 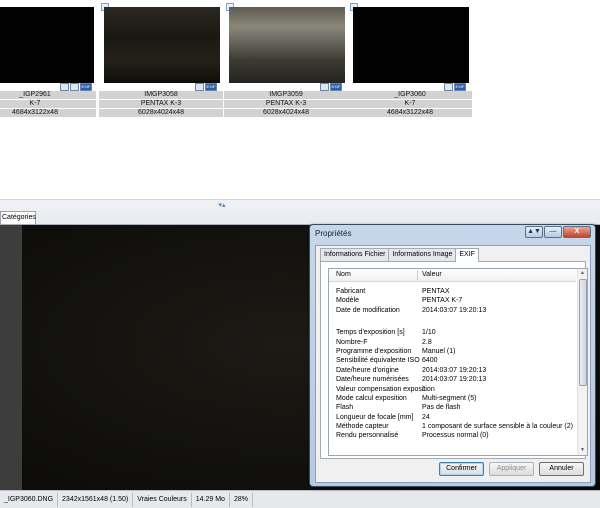 I want to click on list-header: Nom Valeur, so click(x=452, y=275).